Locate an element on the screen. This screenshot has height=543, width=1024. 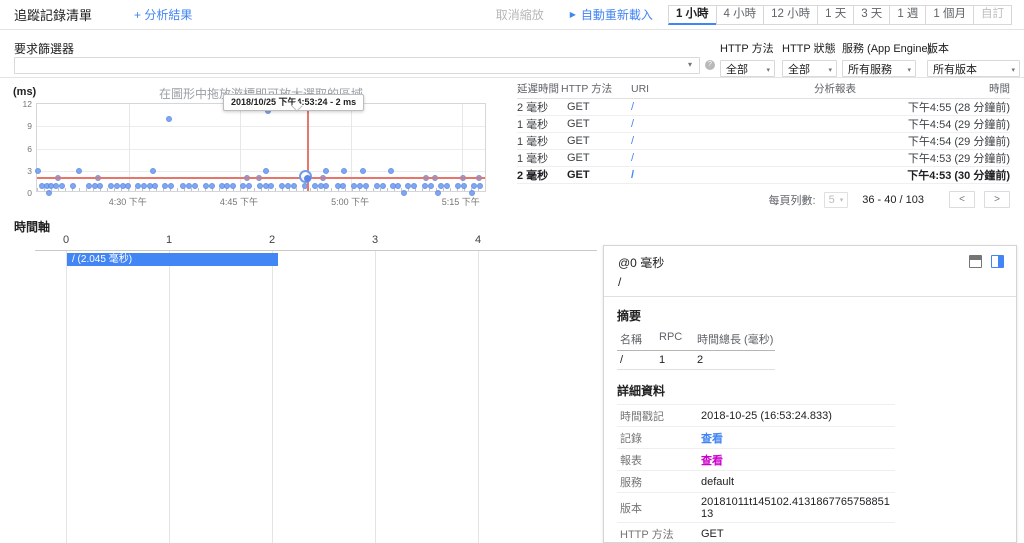
trace-method: GET is located at coordinates (578, 158).